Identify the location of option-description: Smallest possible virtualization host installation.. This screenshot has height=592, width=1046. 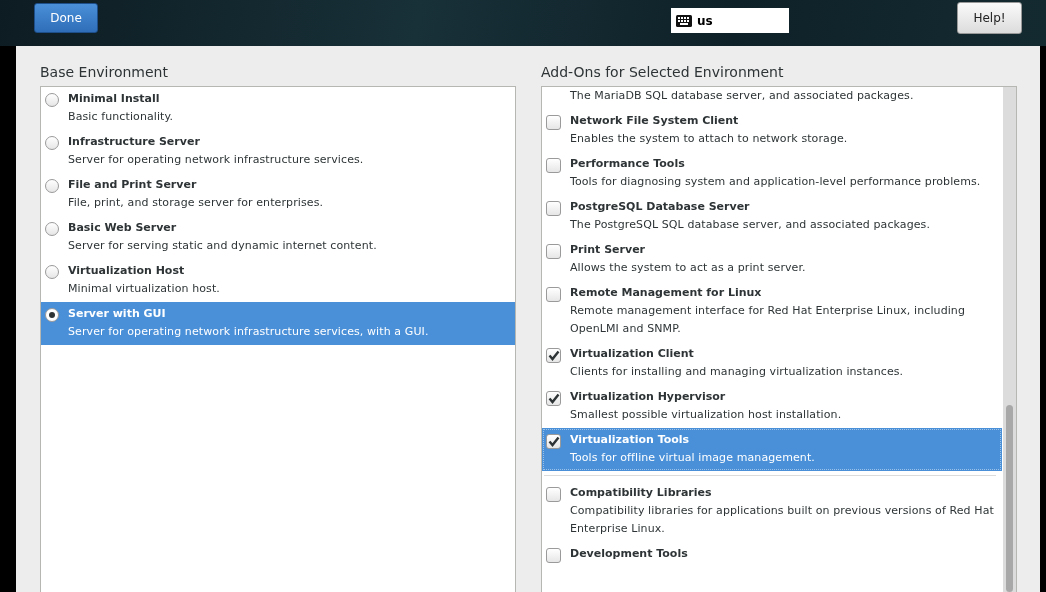
(706, 415).